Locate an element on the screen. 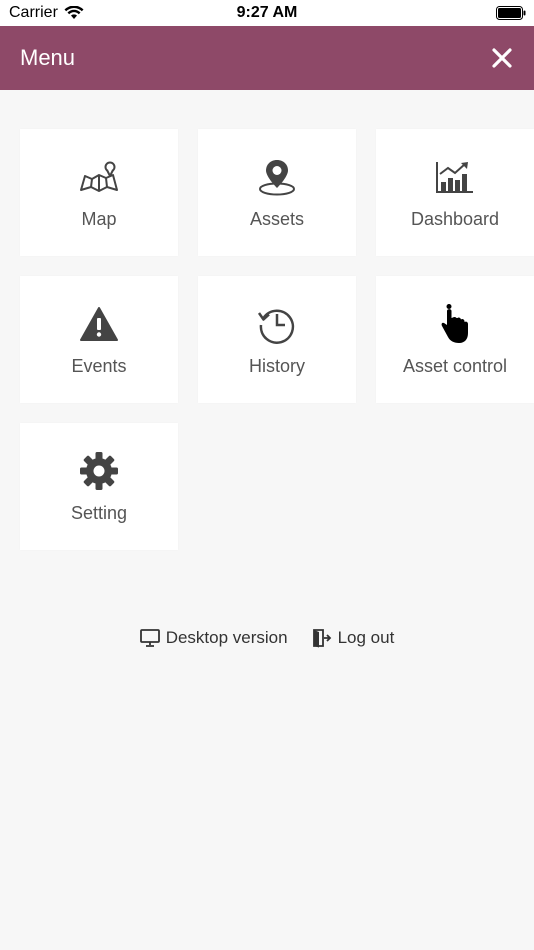 Image resolution: width=534 pixels, height=950 pixels. status-time: 9:27 AM is located at coordinates (267, 12).